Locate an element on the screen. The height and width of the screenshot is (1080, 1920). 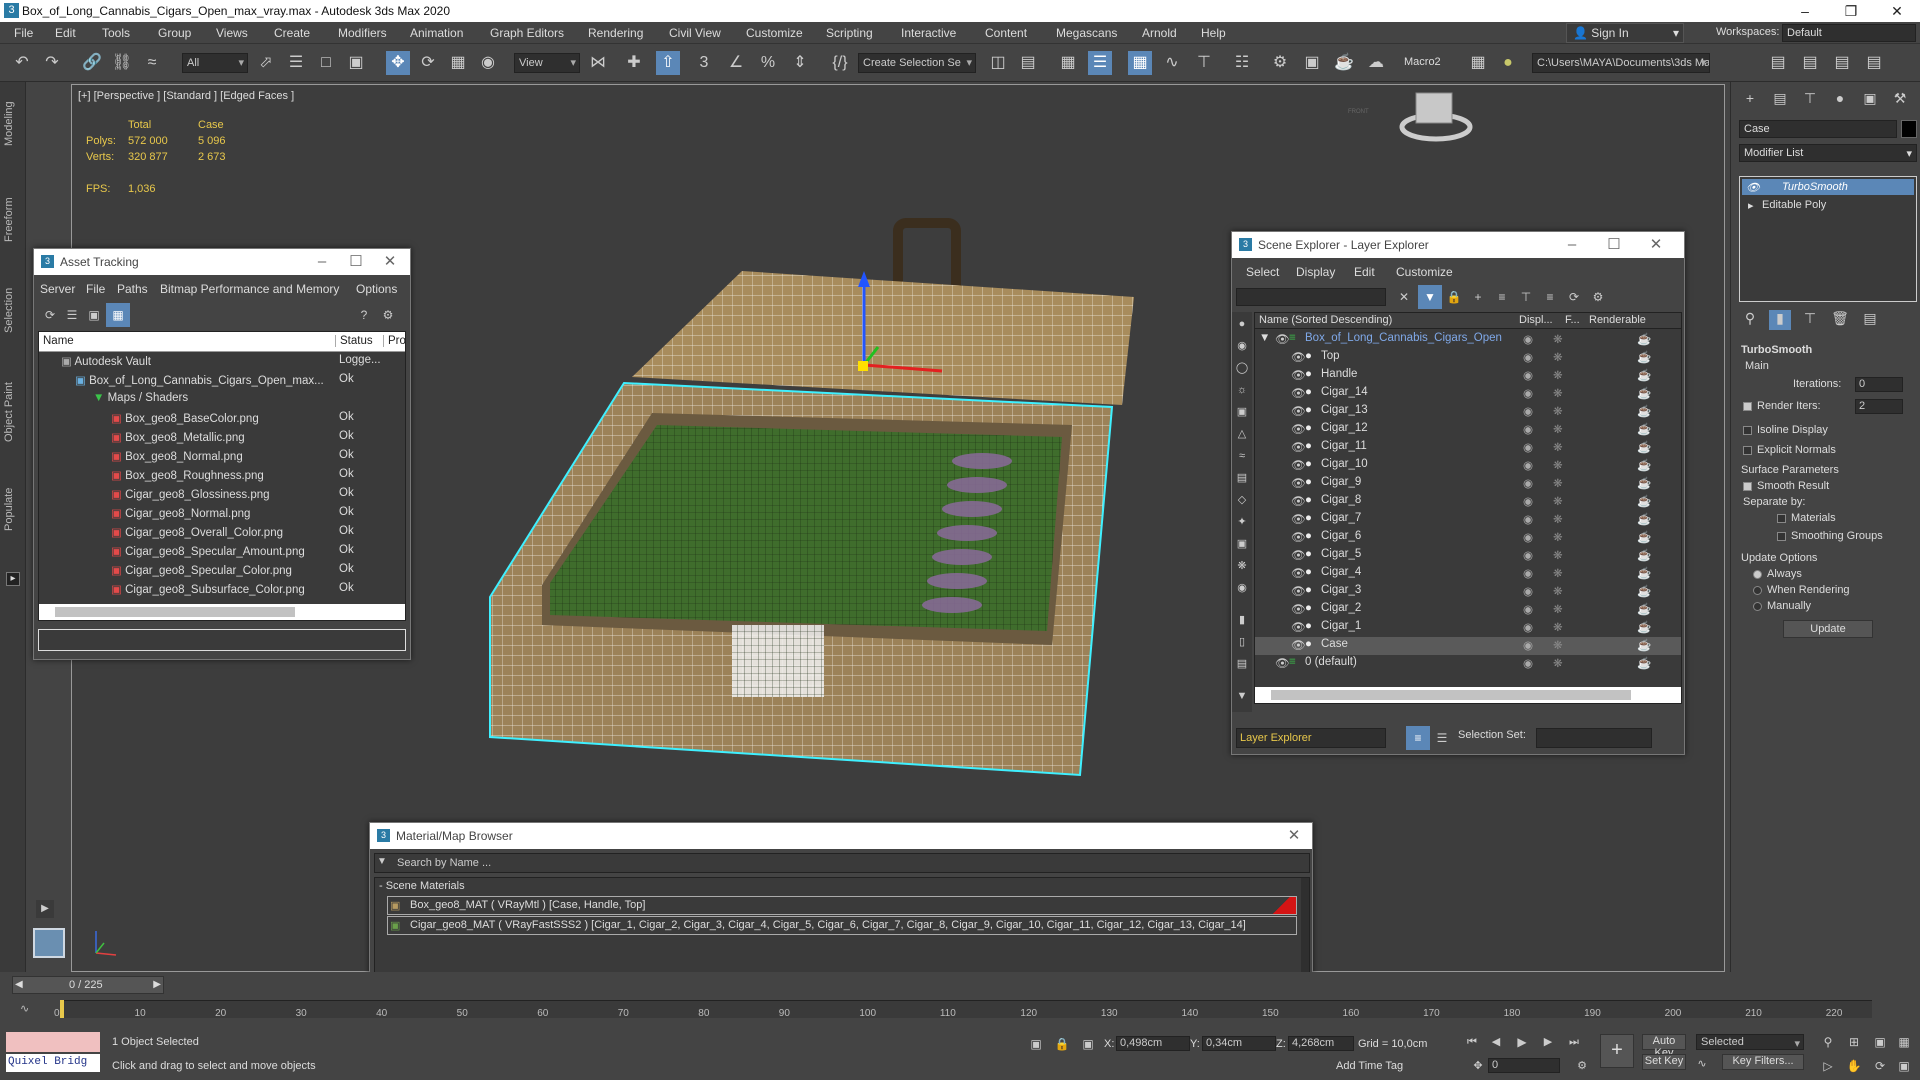
project-folder-dropdown: C:\Users\MAYA\Documents\3ds Max 2020 is located at coordinates (1621, 63).